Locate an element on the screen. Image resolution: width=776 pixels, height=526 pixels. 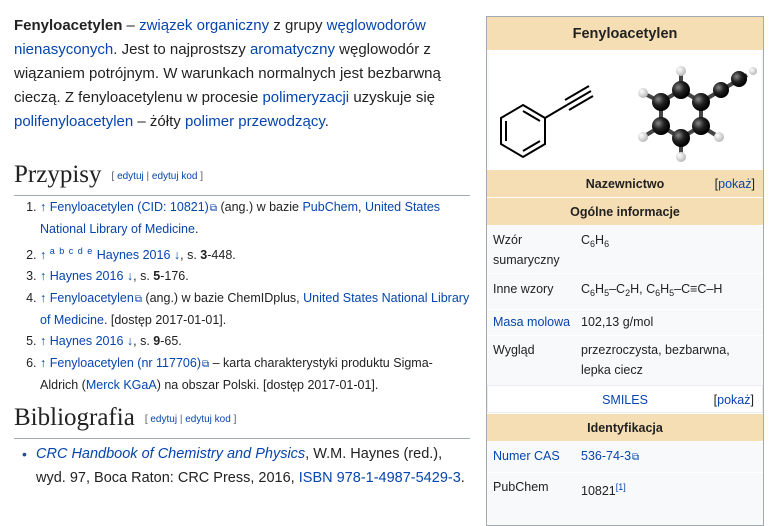
infobox-row-masa: Masa molowa 102,13 g/mol is located at coordinates (625, 322).